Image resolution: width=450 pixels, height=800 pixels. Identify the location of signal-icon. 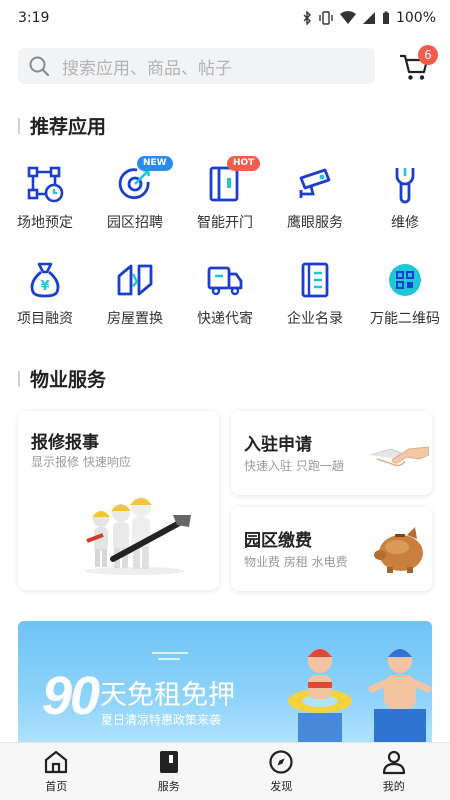
(368, 18).